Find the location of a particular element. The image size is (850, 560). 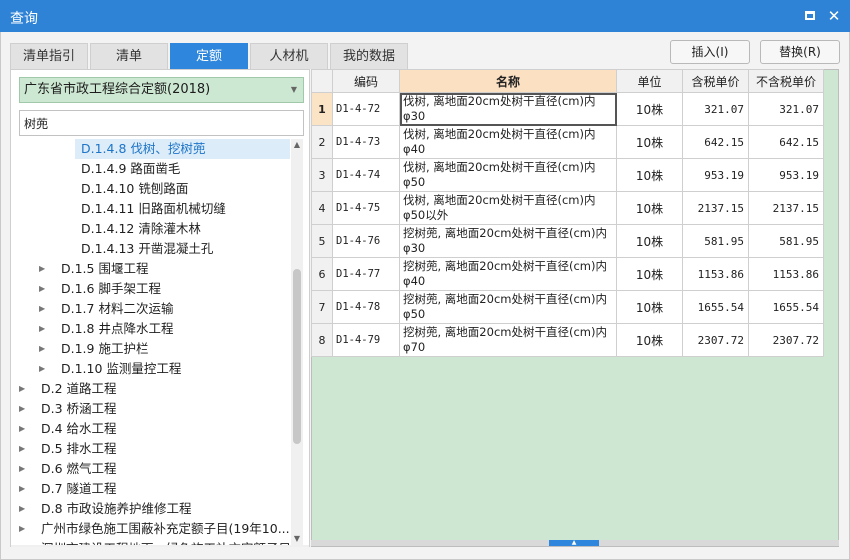

cell-price-without-tax: 2137.15 is located at coordinates (786, 208).